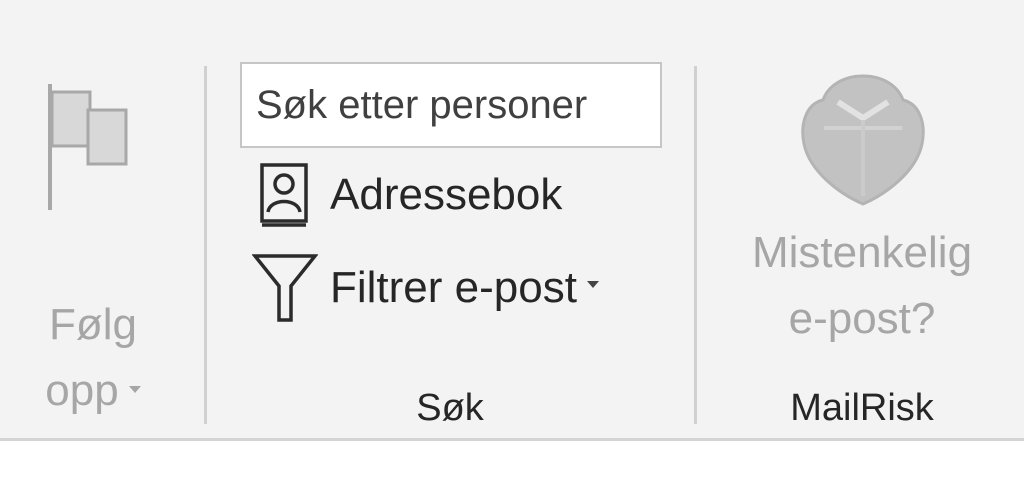 This screenshot has height=501, width=1024. I want to click on flag-icon, so click(88, 149).